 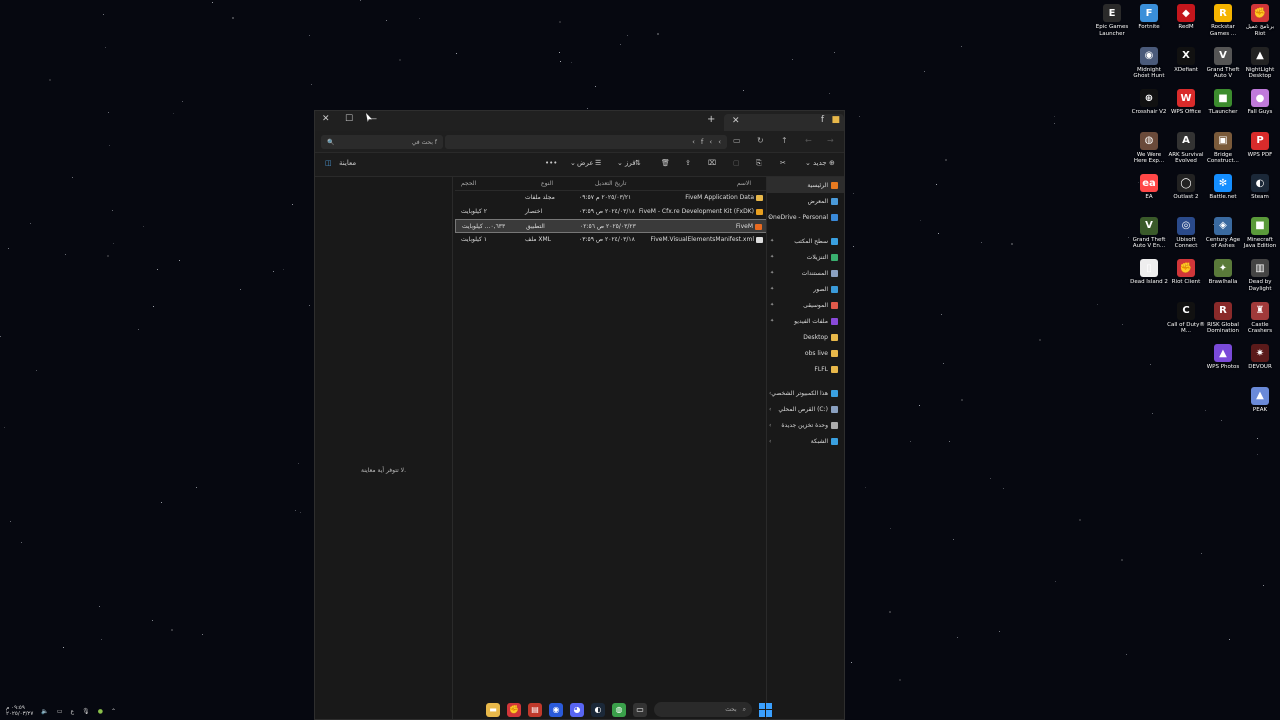 I want to click on new-button: جديد, so click(x=820, y=163).